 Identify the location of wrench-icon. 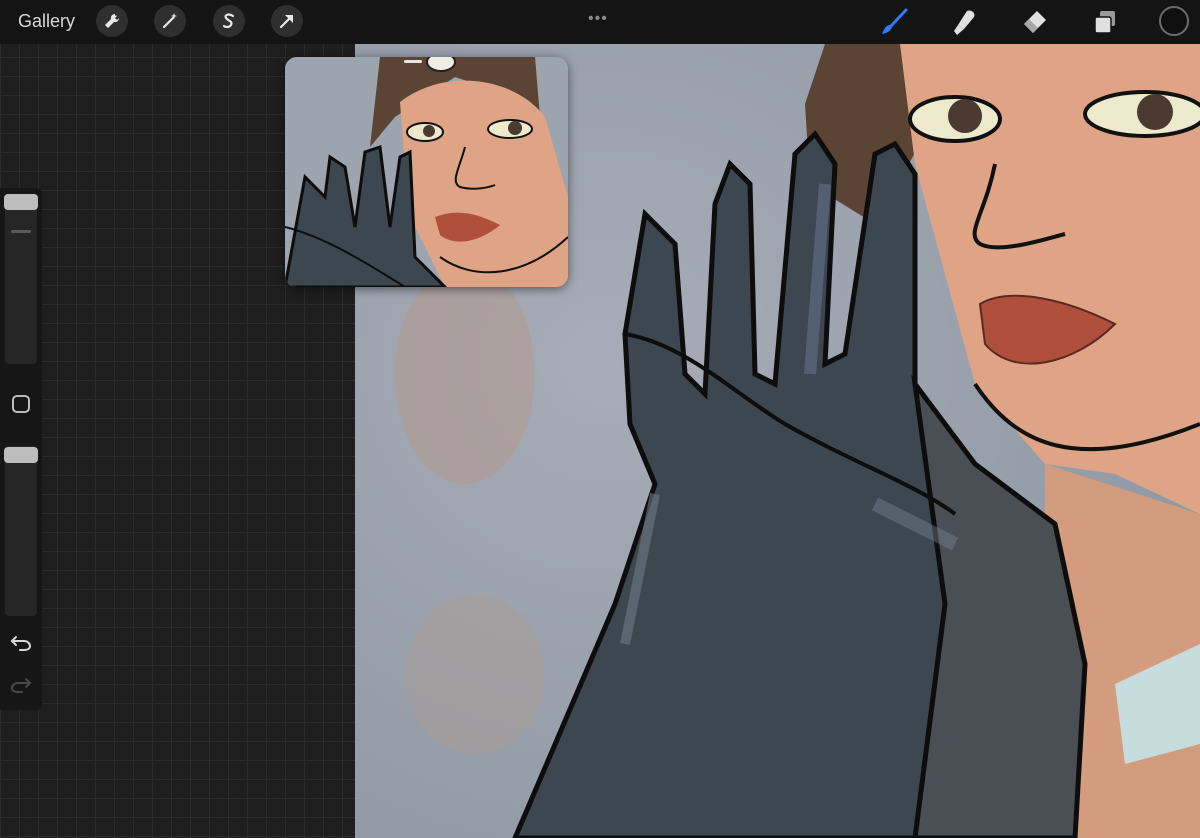
(112, 20).